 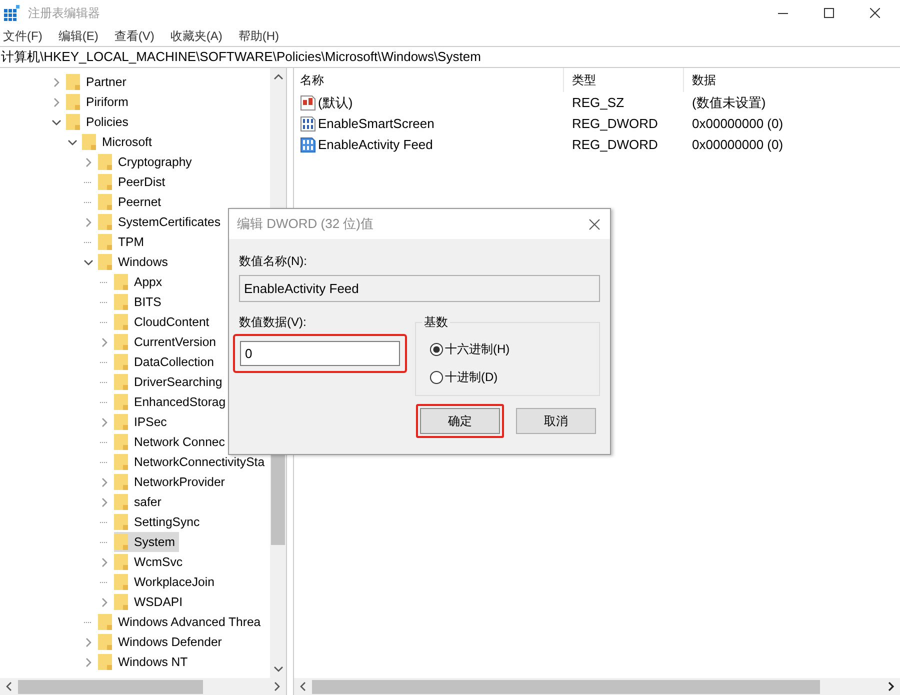 I want to click on field-label: 数值名称(N):, so click(x=273, y=261).